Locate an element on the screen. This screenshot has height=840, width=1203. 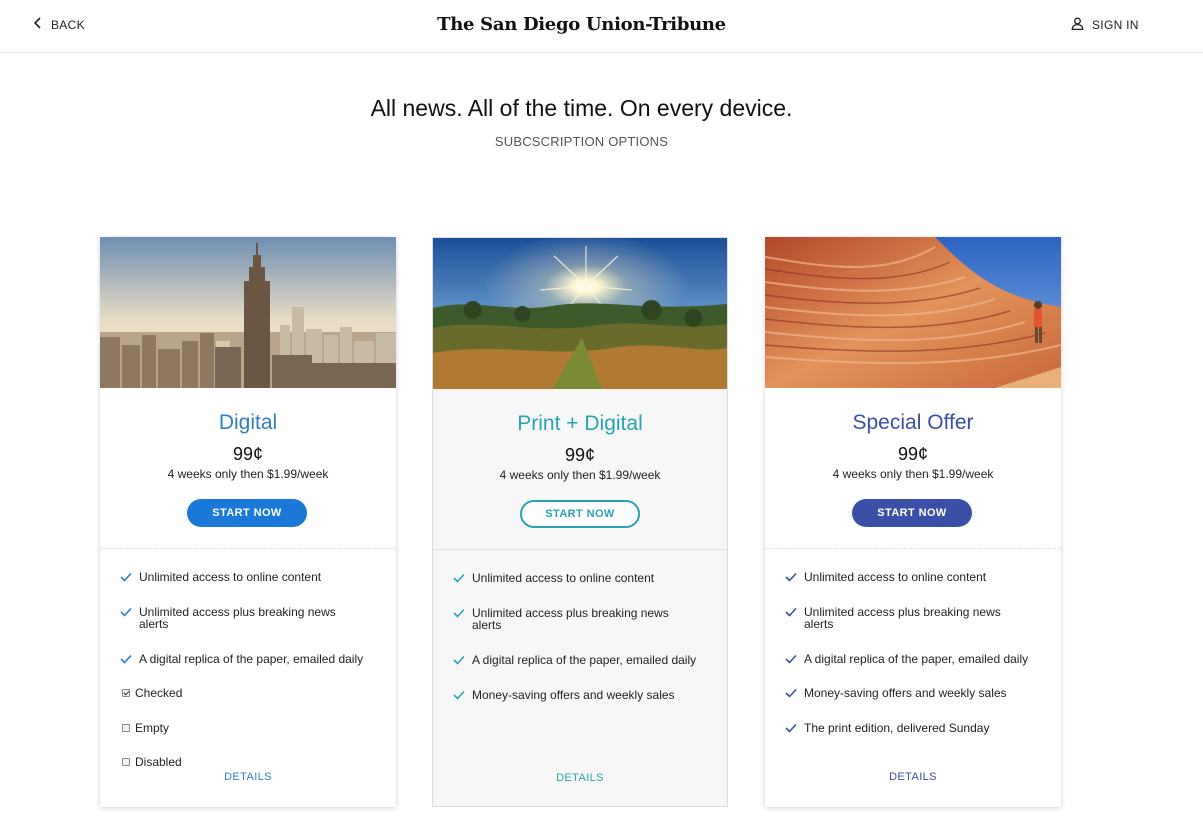
sign-in-label: SIGN IN is located at coordinates (1115, 25).